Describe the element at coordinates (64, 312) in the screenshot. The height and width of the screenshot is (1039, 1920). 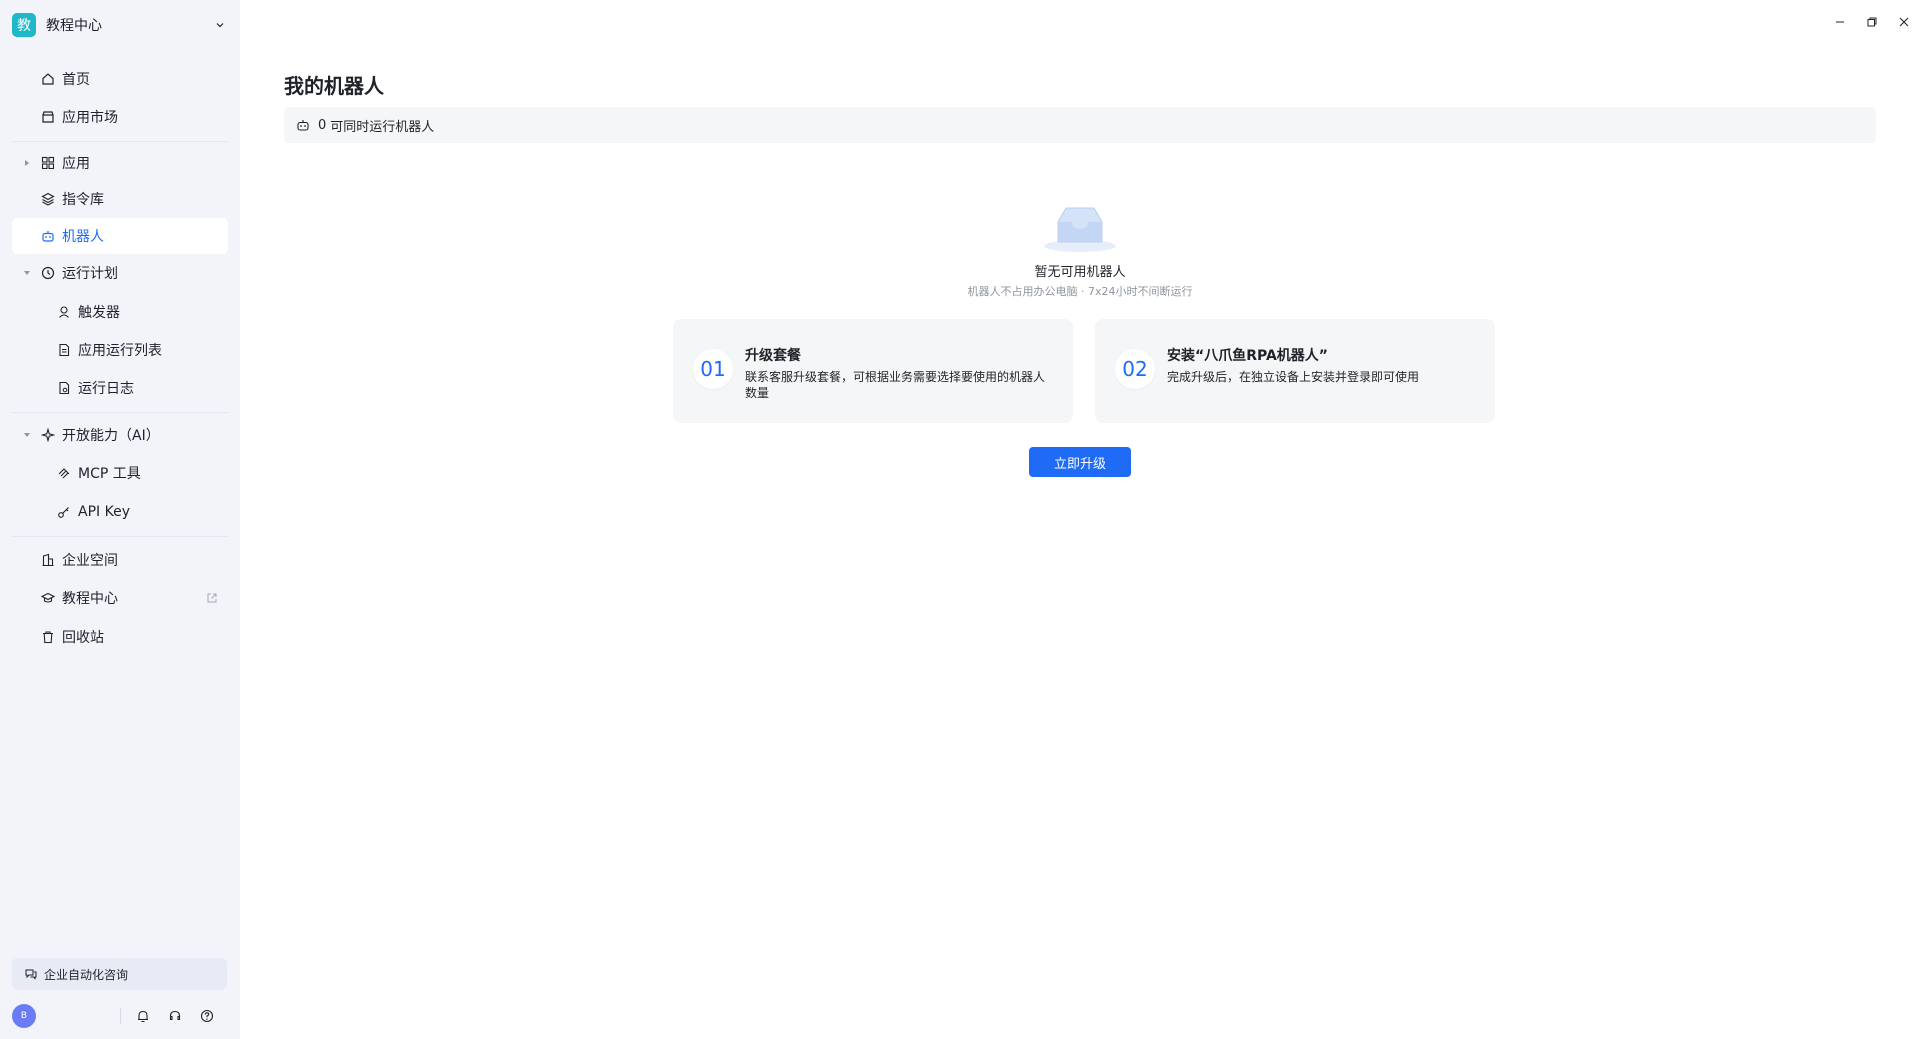
I see `trigger-icon` at that location.